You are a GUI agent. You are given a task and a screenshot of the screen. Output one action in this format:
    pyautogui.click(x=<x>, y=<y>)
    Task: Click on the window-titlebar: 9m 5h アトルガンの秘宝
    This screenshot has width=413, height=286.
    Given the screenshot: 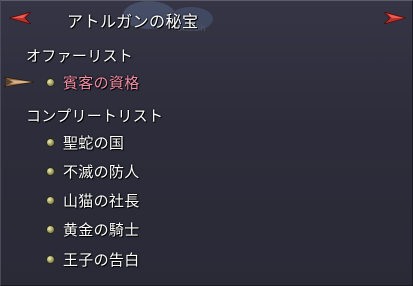 What is the action you would take?
    pyautogui.click(x=207, y=19)
    